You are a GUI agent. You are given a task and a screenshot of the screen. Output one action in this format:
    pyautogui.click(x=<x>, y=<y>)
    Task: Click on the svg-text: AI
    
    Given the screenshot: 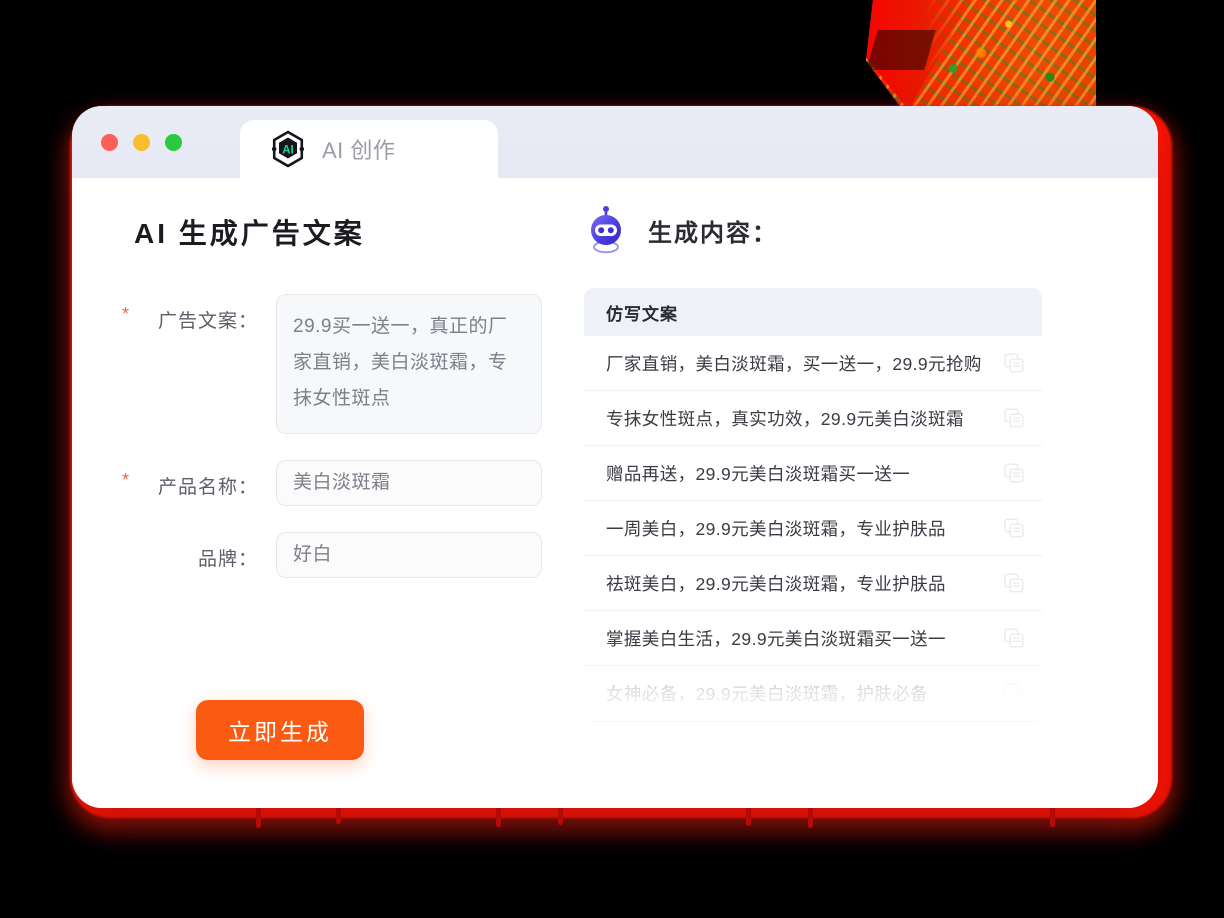 What is the action you would take?
    pyautogui.click(x=288, y=150)
    